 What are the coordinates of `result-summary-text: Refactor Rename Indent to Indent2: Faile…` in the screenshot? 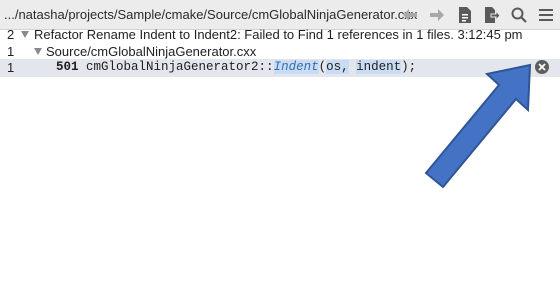 It's located at (278, 34).